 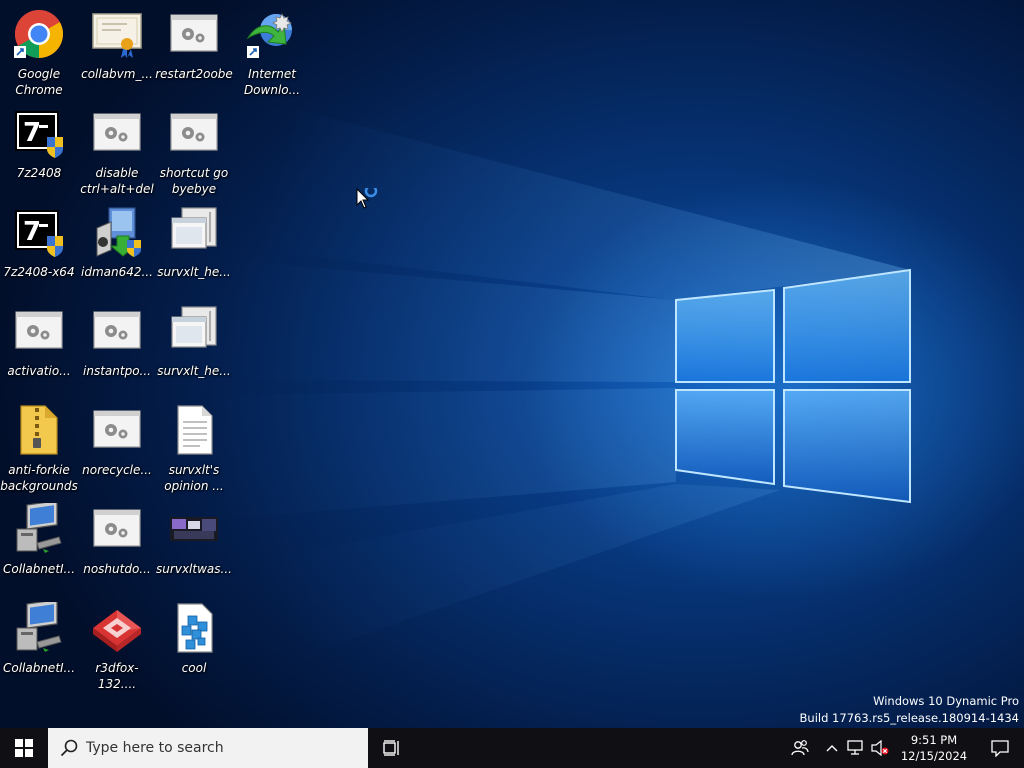 I want to click on people-icon, so click(x=800, y=748).